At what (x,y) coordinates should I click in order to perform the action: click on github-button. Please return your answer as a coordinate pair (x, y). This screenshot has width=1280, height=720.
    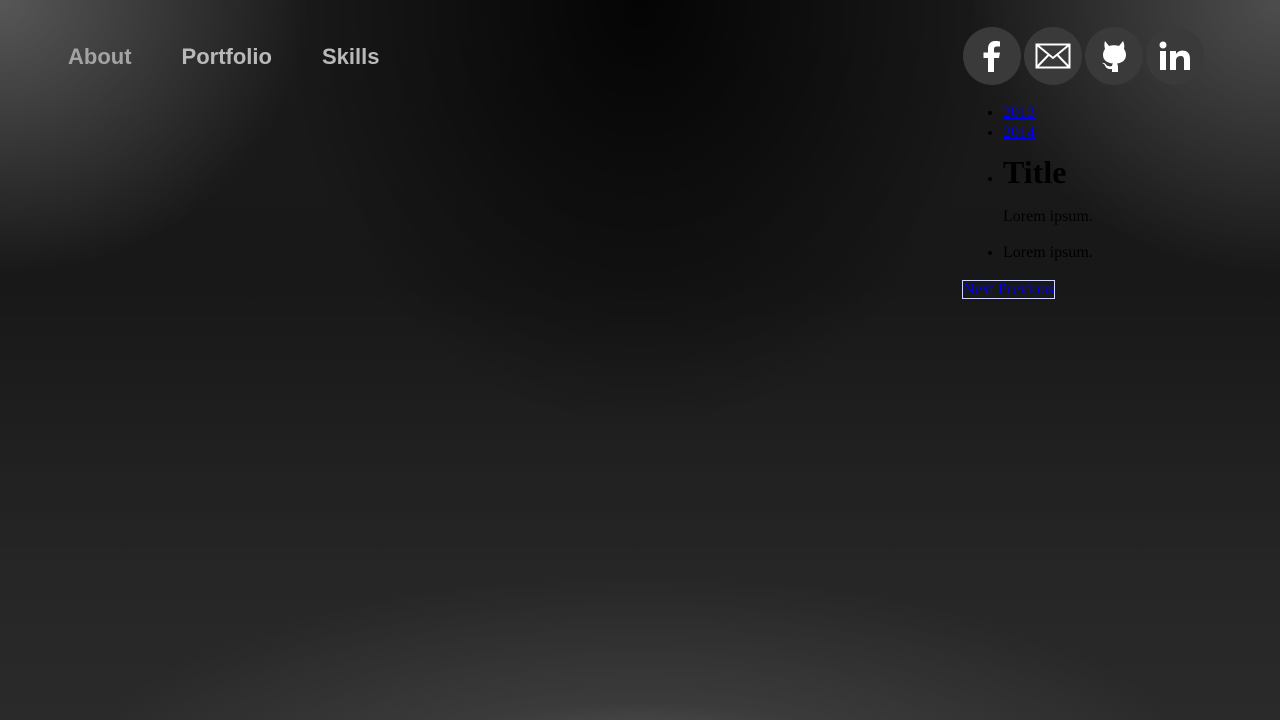
    Looking at the image, I should click on (1114, 56).